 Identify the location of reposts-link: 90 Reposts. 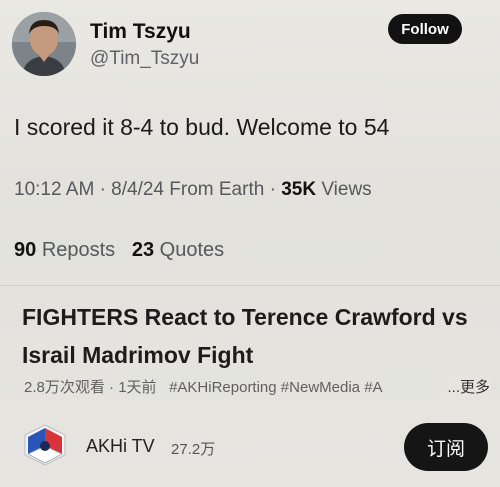
(64, 250).